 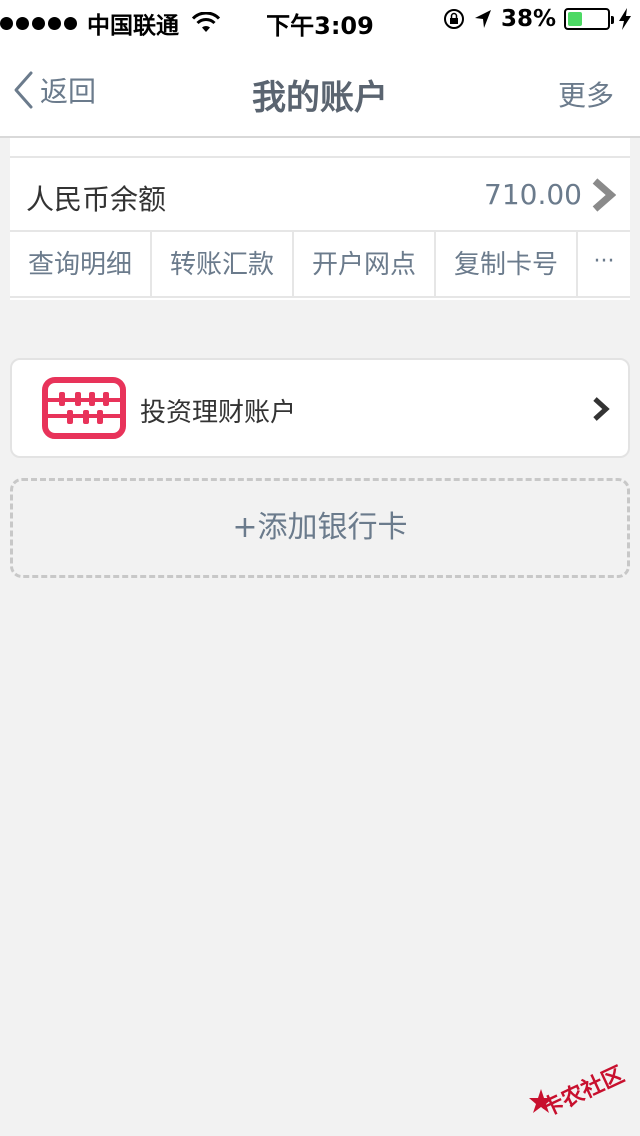 I want to click on status-right: 38%, so click(x=537, y=19).